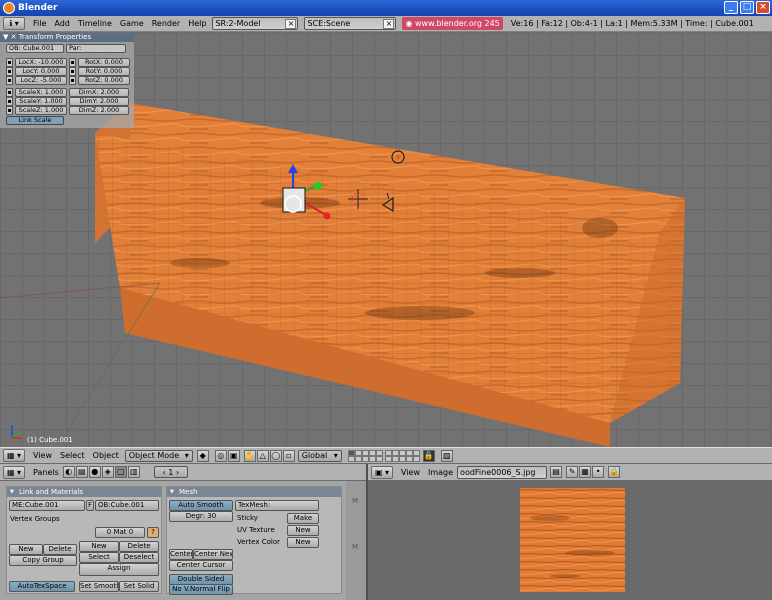 This screenshot has height=600, width=772. I want to click on new-material-button: New, so click(99, 546).